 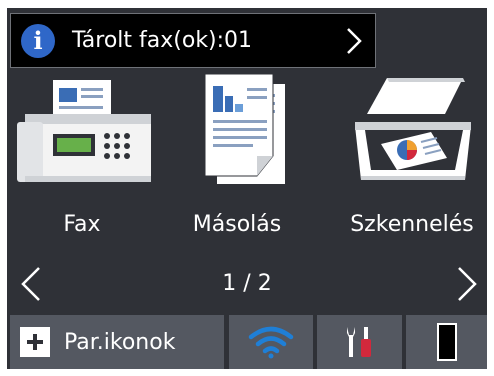 I want to click on wifi-button, so click(x=271, y=342).